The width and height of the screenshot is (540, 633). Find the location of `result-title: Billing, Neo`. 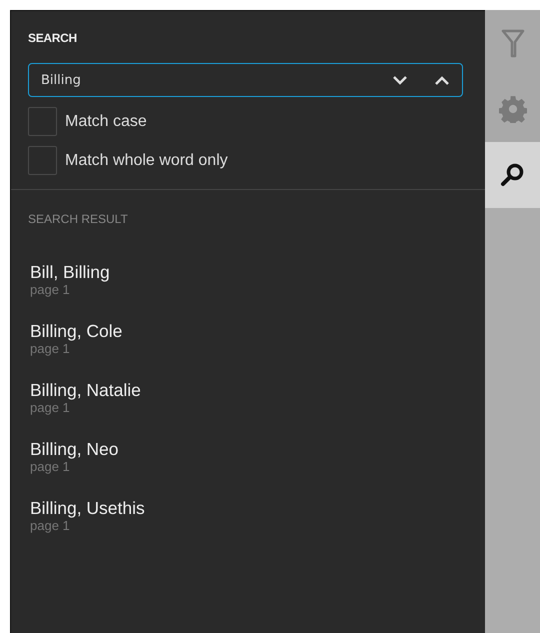

result-title: Billing, Neo is located at coordinates (74, 449).